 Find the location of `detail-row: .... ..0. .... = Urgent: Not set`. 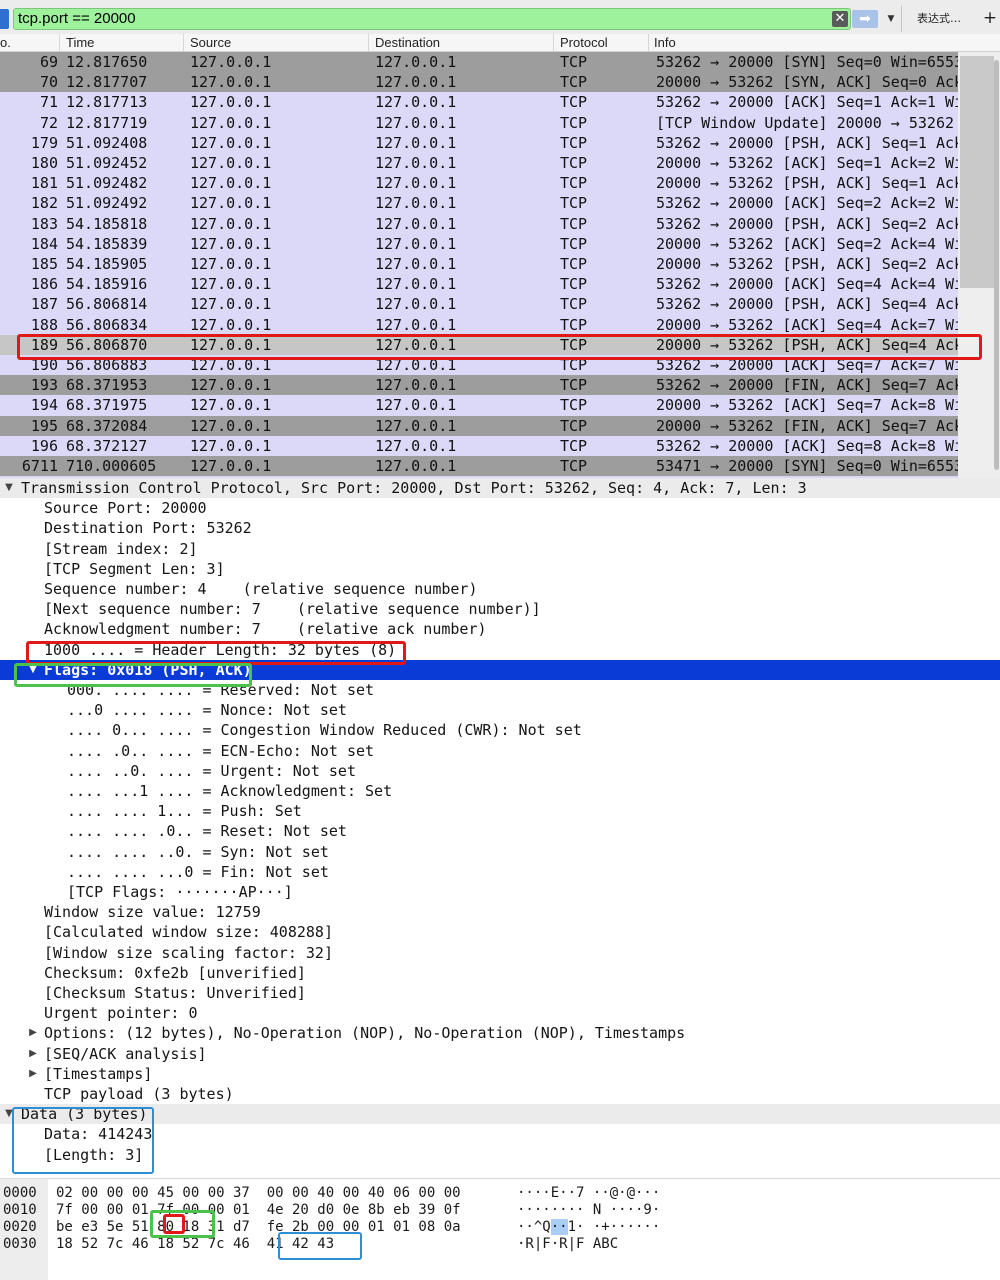

detail-row: .... ..0. .... = Urgent: Not set is located at coordinates (500, 771).